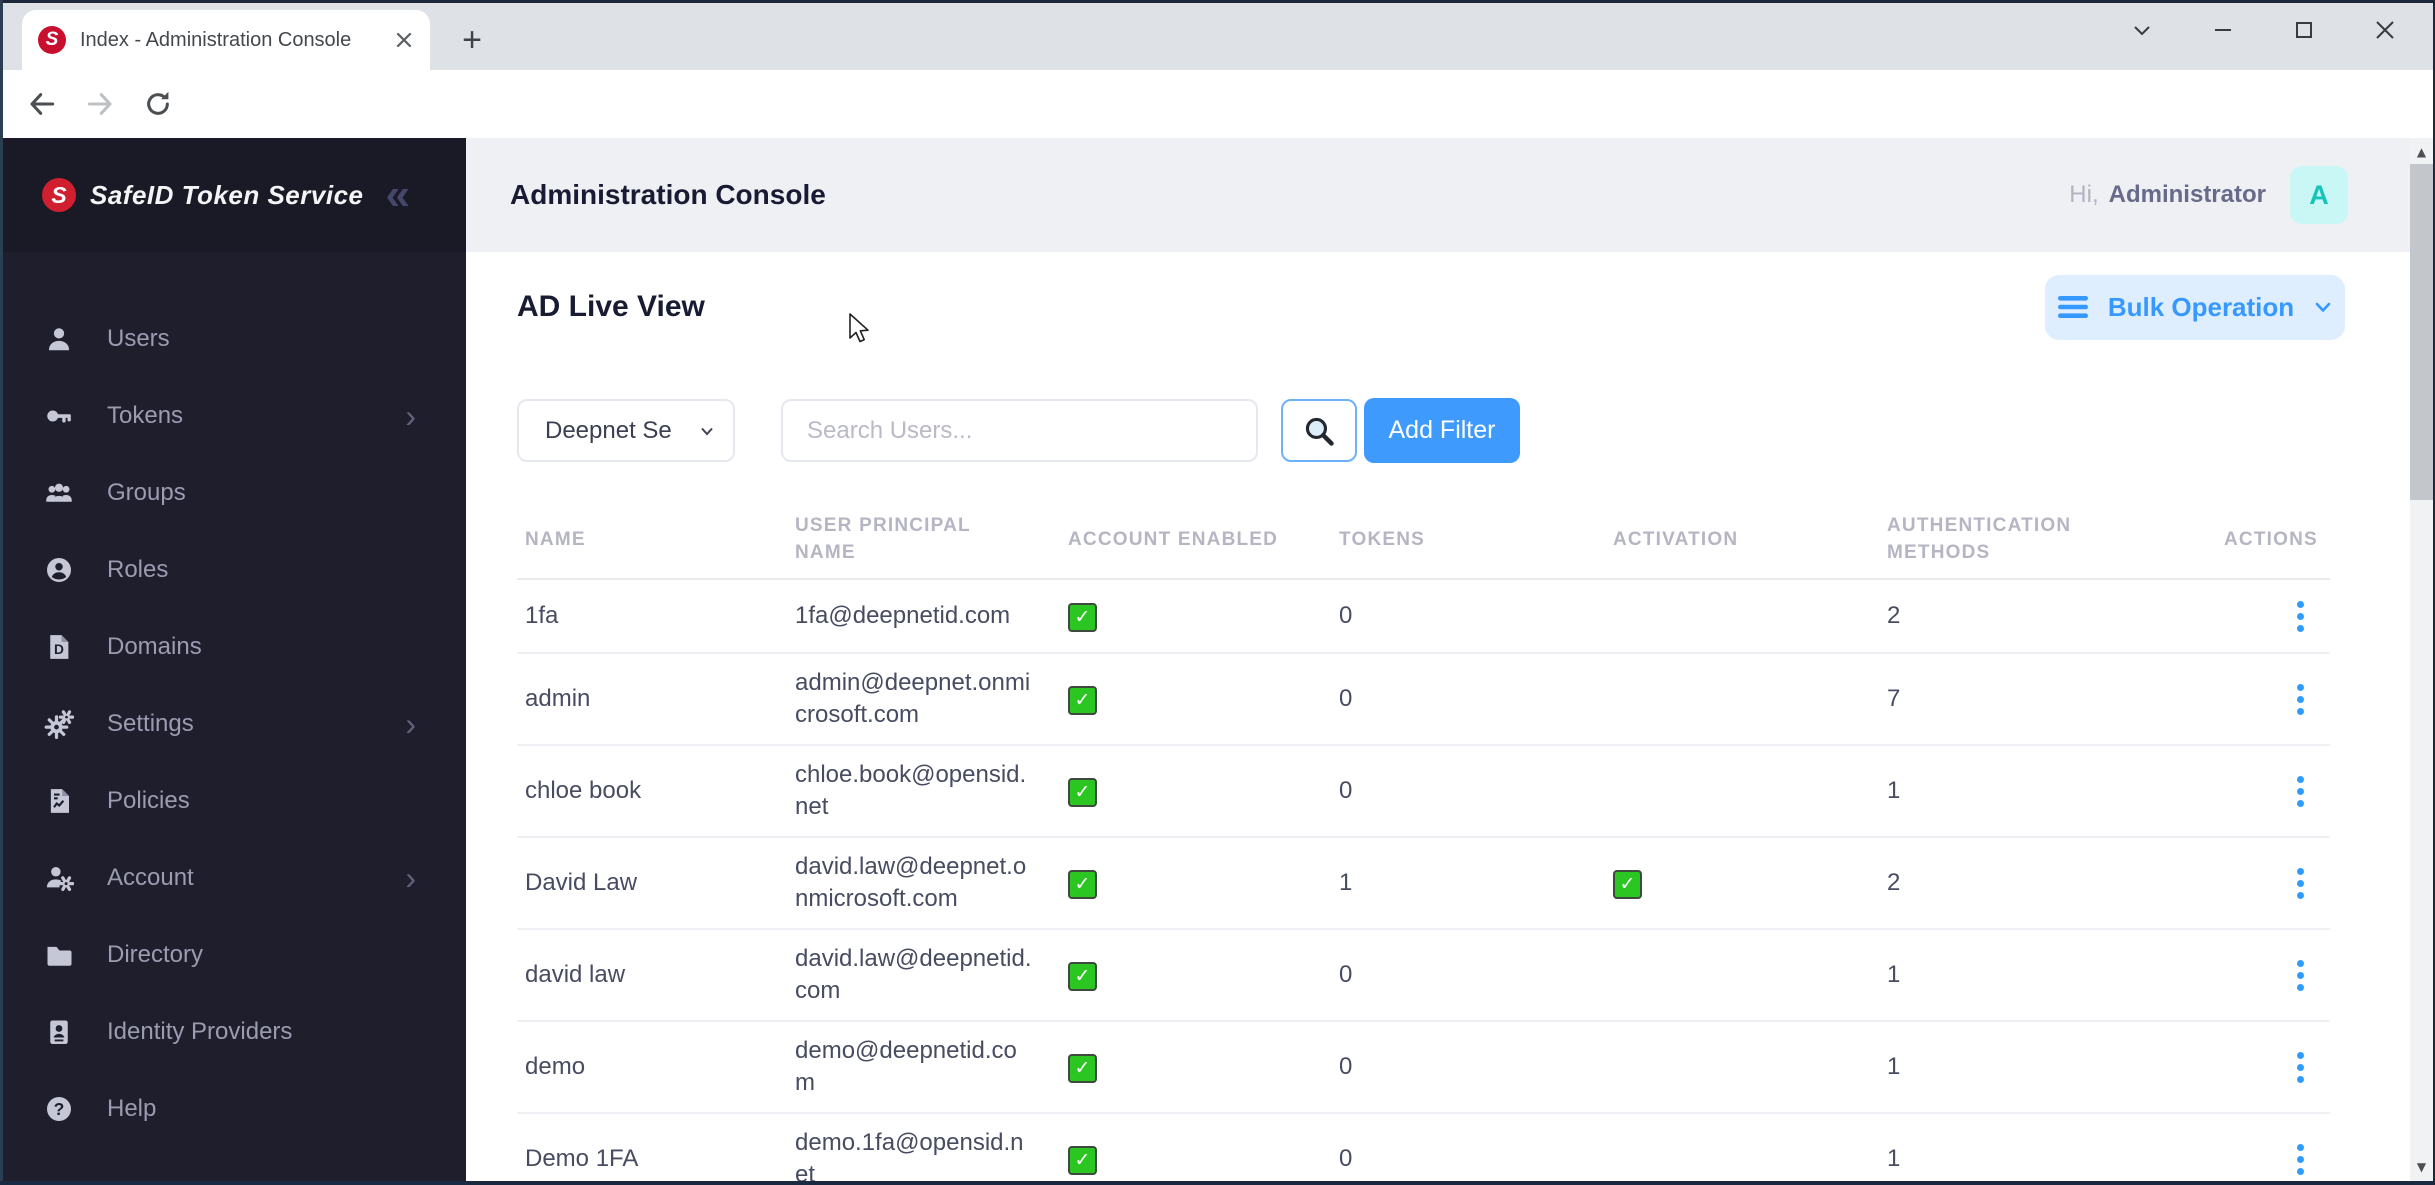 This screenshot has height=1185, width=2435. I want to click on user-principal-name: admin@deepnet.onmicrosoft.com, so click(913, 698).